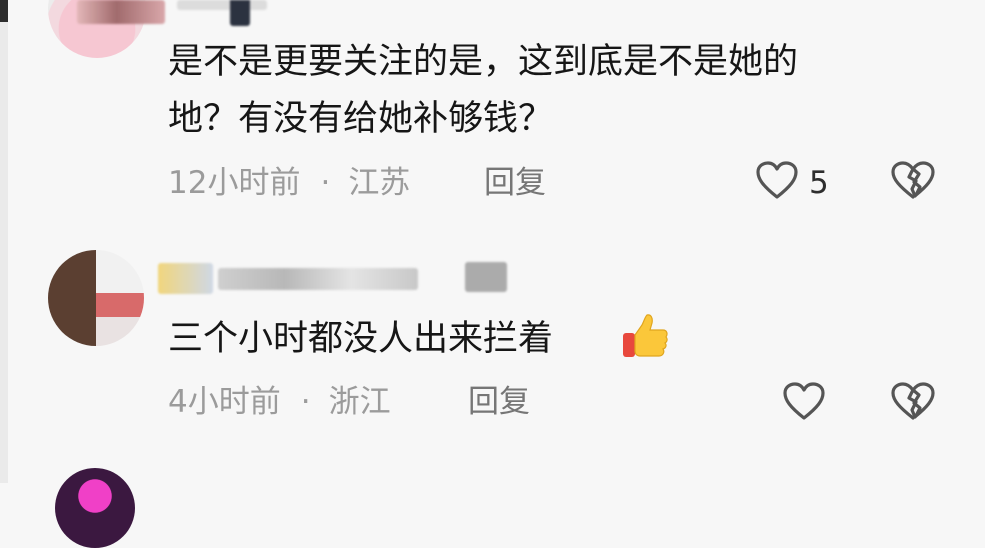 The width and height of the screenshot is (985, 548). What do you see at coordinates (819, 183) in the screenshot?
I see `like-count: 5` at bounding box center [819, 183].